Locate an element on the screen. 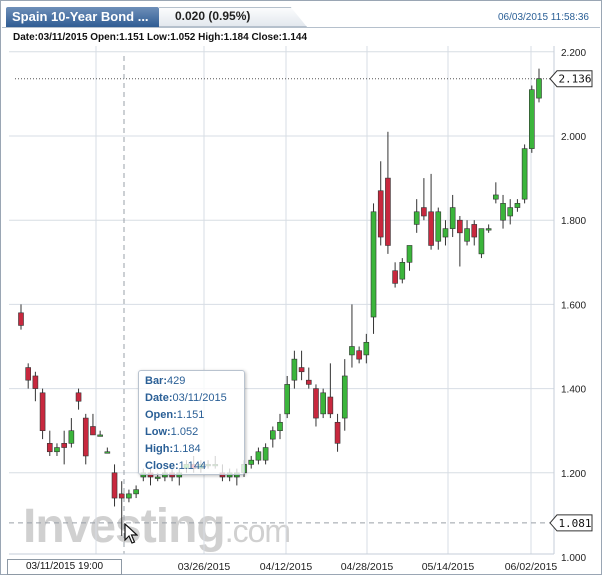 Image resolution: width=602 pixels, height=576 pixels. tooltip-date: Date:03/11/2015 is located at coordinates (186, 398).